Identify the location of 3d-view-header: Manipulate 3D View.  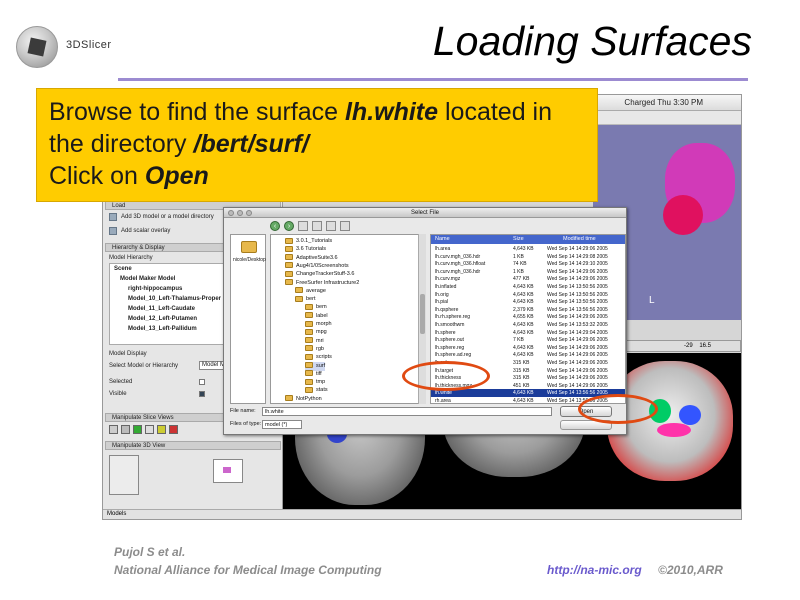
(193, 445).